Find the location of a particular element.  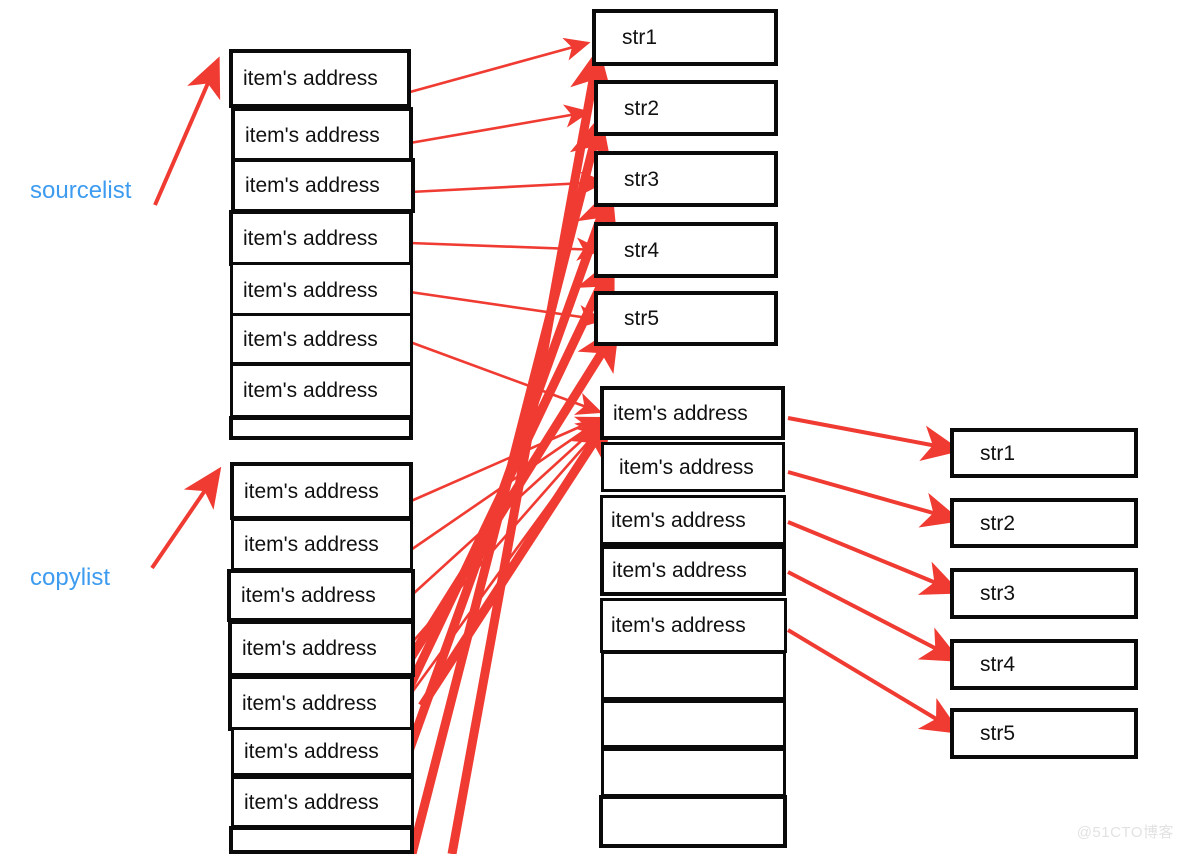

string-box-bottom: str5 is located at coordinates (1044, 733).